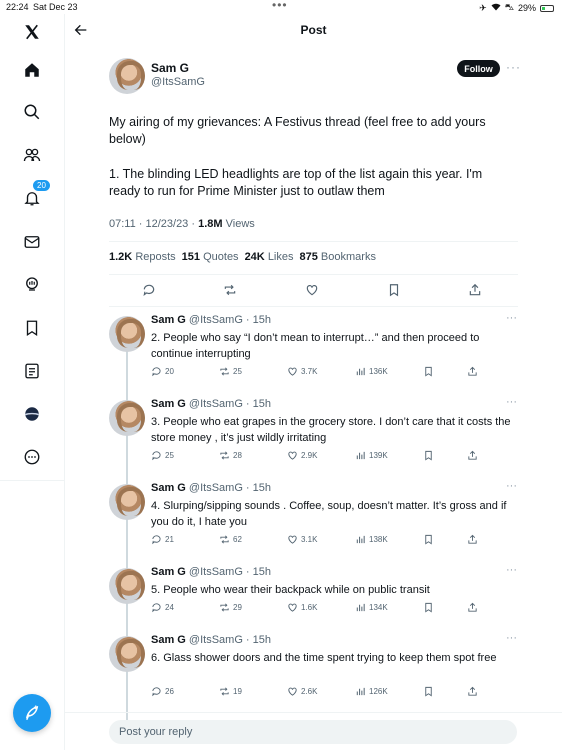 The image size is (562, 750). What do you see at coordinates (32, 328) in the screenshot?
I see `bookmarks-icon` at bounding box center [32, 328].